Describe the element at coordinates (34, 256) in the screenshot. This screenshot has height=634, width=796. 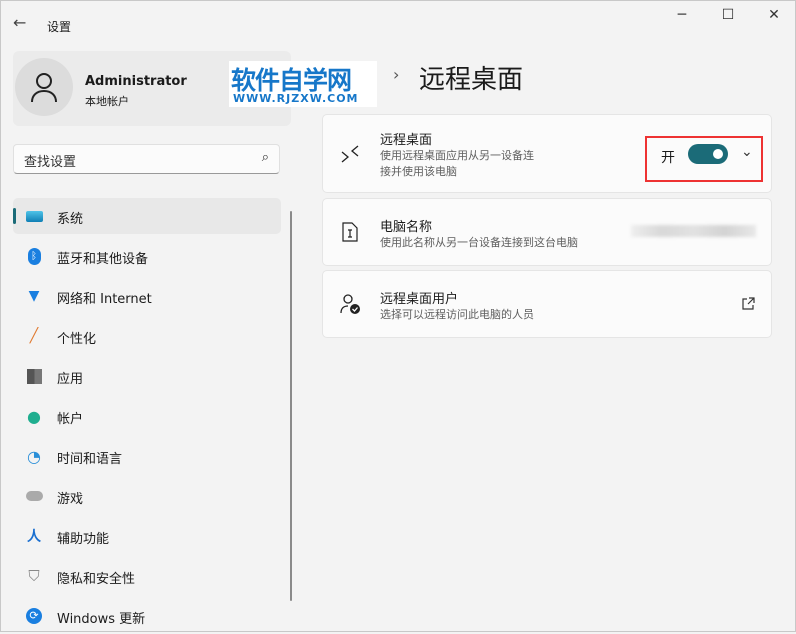
I see `bluetooth-icon: ᛒ` at that location.